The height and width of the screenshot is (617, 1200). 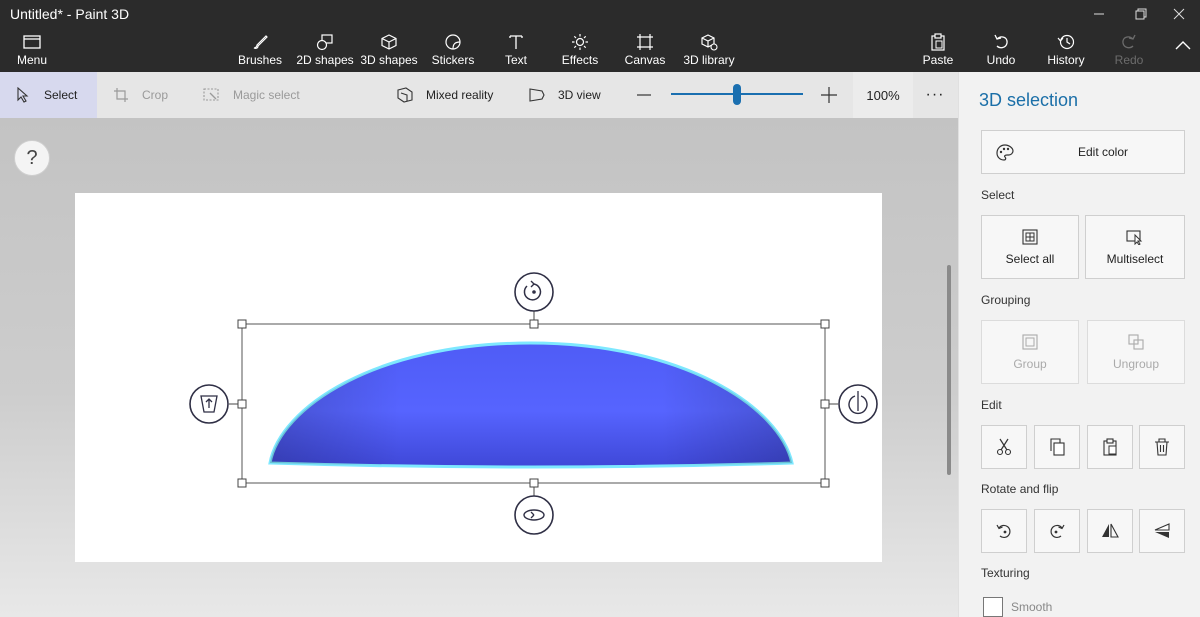 What do you see at coordinates (389, 52) in the screenshot?
I see `tool-3d-shapes: 3D shapes` at bounding box center [389, 52].